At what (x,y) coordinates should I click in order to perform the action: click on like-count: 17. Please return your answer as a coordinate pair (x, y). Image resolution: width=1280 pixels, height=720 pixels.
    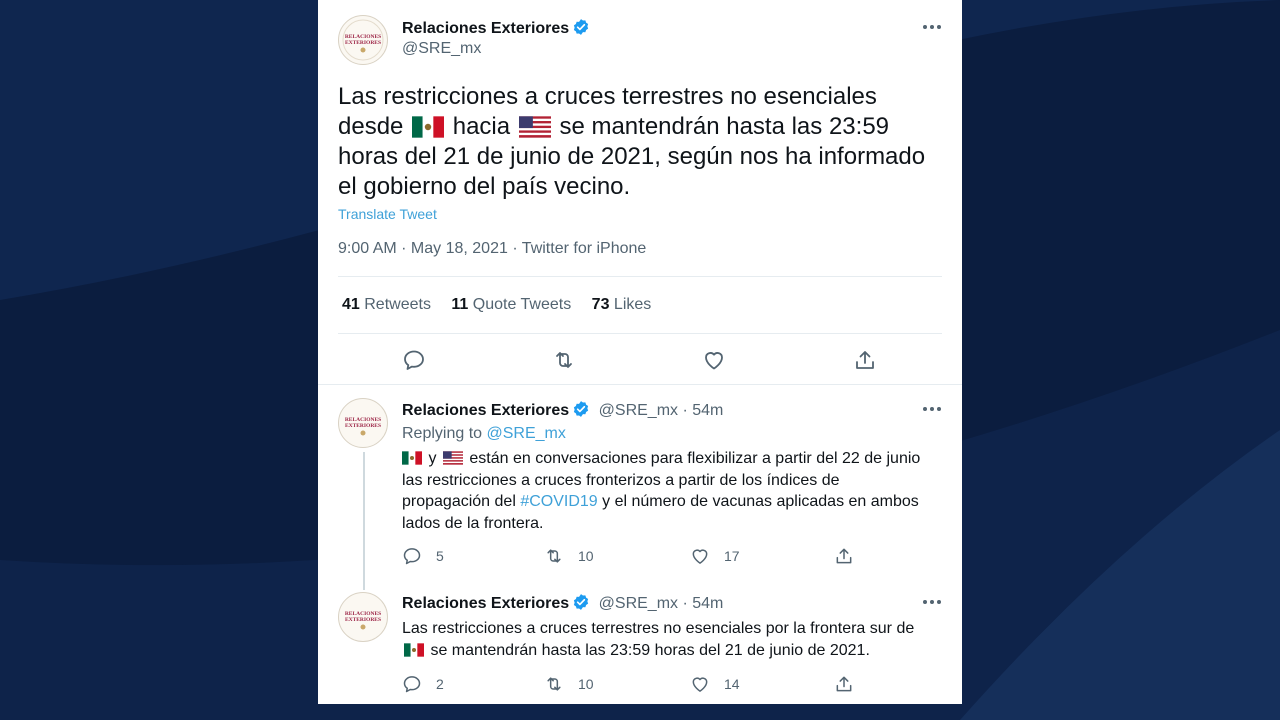
    Looking at the image, I should click on (732, 556).